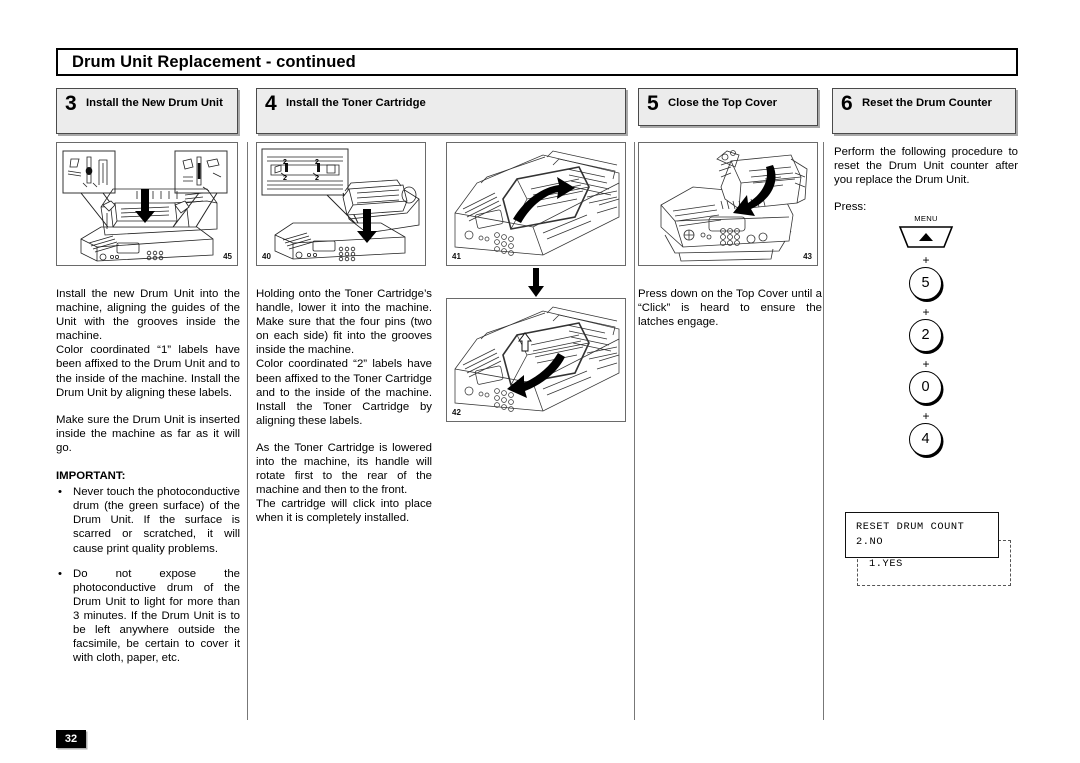 The width and height of the screenshot is (1080, 763). I want to click on step-header-4: 4 Install the Toner Cartridge, so click(441, 111).